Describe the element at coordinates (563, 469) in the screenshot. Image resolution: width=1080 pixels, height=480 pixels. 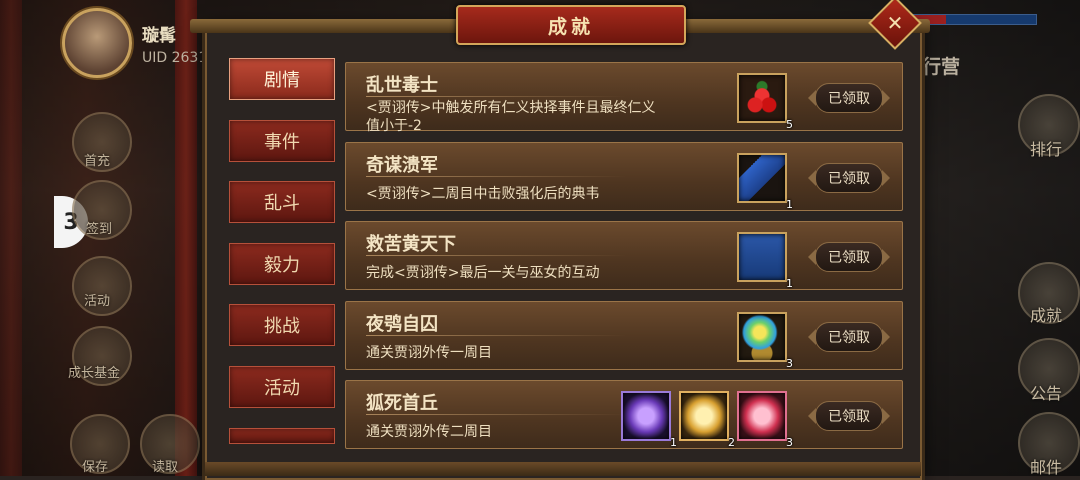
I see `dialog-bottom-frame` at that location.